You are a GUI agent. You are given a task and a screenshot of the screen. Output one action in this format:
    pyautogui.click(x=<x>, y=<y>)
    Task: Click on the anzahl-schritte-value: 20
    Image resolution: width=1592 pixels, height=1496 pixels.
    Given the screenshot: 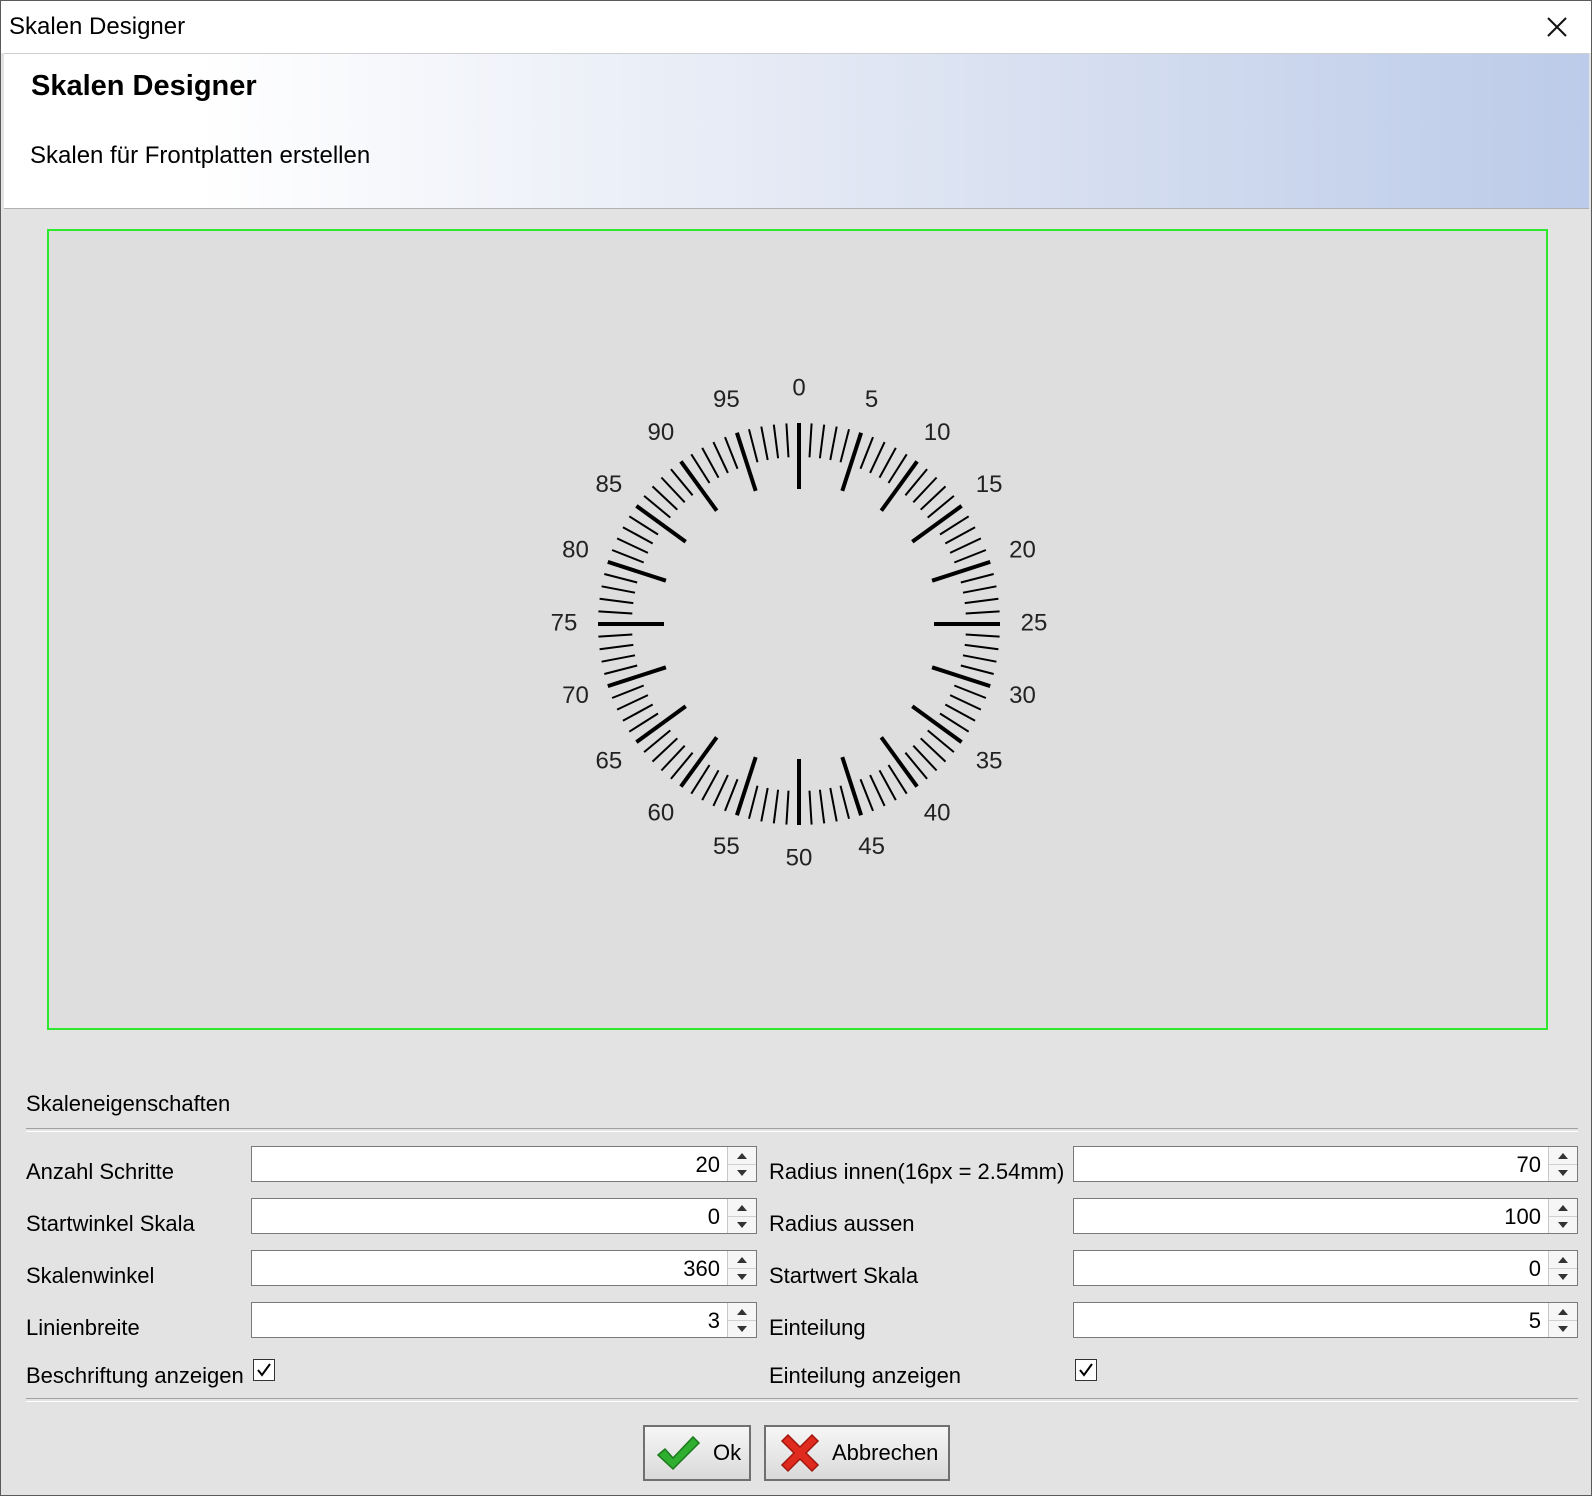 What is the action you would take?
    pyautogui.click(x=707, y=1164)
    